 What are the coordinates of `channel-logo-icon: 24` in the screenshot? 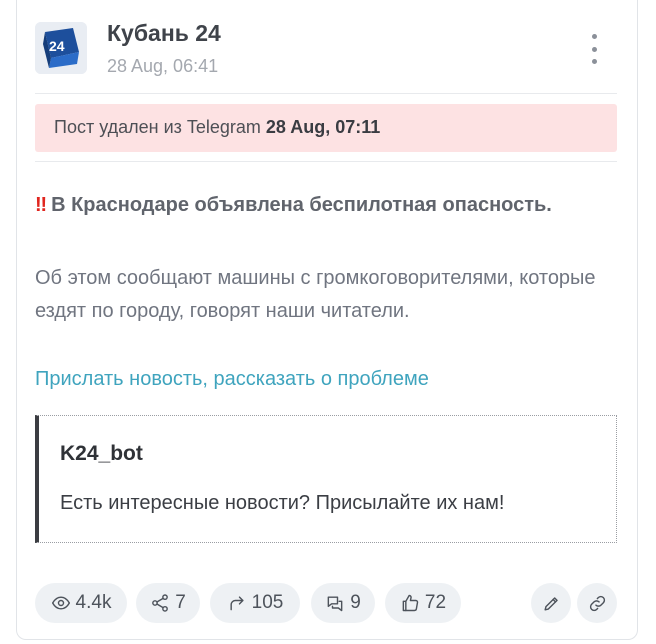 It's located at (61, 48).